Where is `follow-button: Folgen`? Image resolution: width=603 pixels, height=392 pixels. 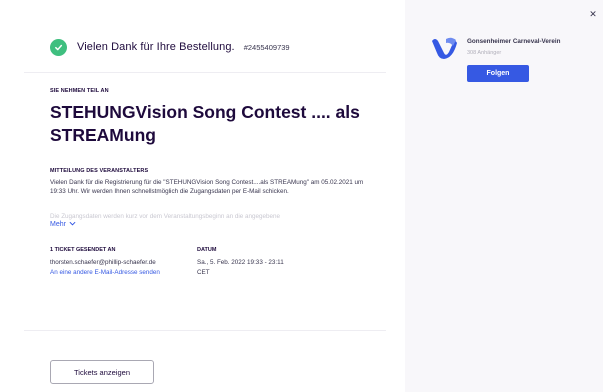
follow-button: Folgen is located at coordinates (498, 73).